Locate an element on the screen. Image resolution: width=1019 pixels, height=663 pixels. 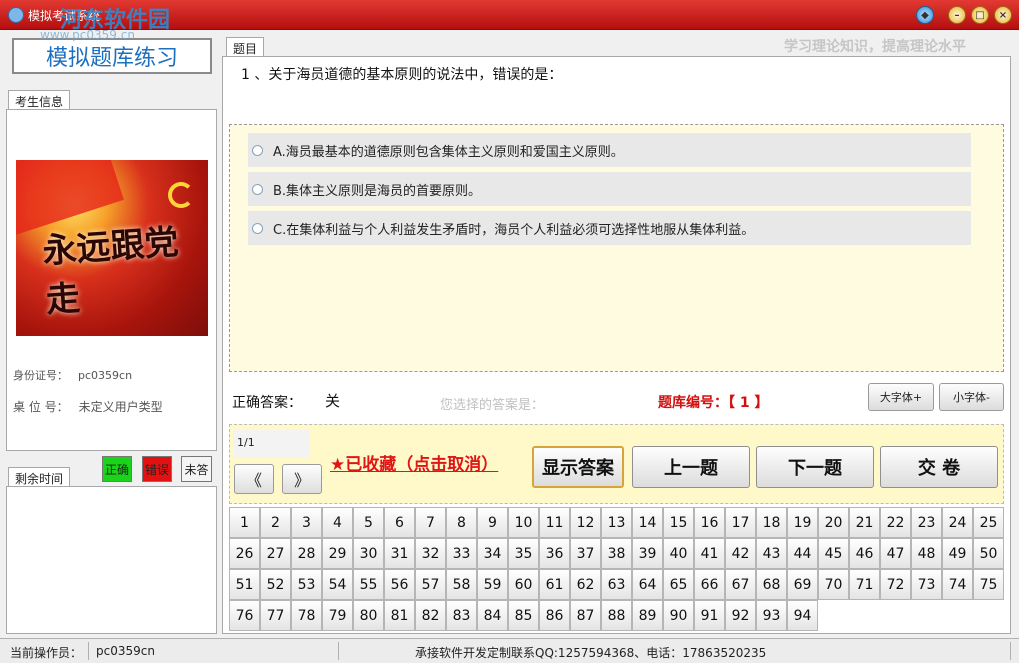
question-number-button: 8 is located at coordinates (461, 522).